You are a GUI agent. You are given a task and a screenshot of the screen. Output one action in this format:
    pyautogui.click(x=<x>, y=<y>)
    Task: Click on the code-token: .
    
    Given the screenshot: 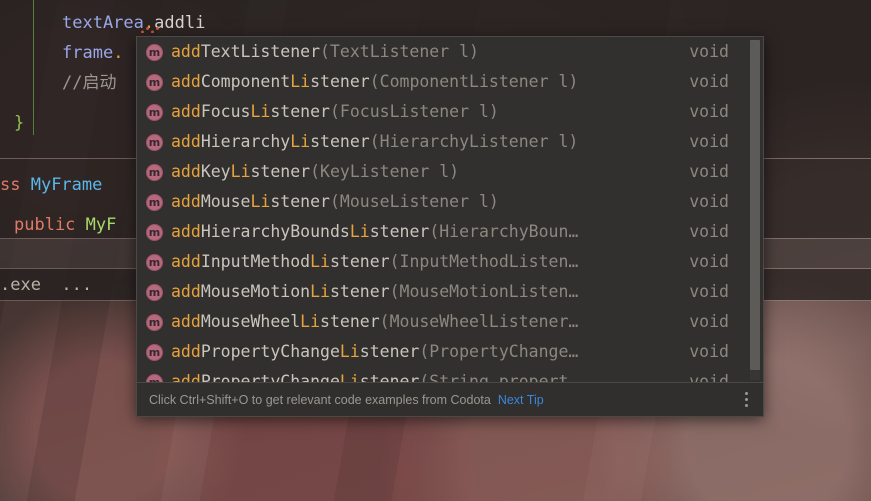 What is the action you would take?
    pyautogui.click(x=118, y=53)
    